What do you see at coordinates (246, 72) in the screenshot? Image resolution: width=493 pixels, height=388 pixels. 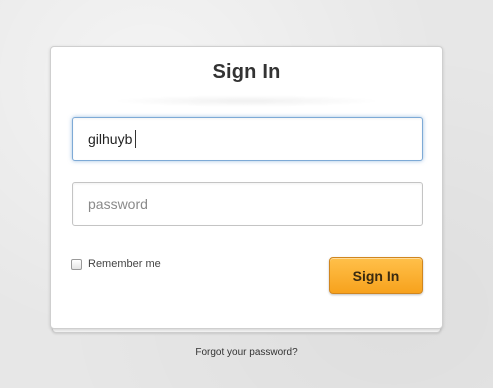 I see `page-title: Sign In` at bounding box center [246, 72].